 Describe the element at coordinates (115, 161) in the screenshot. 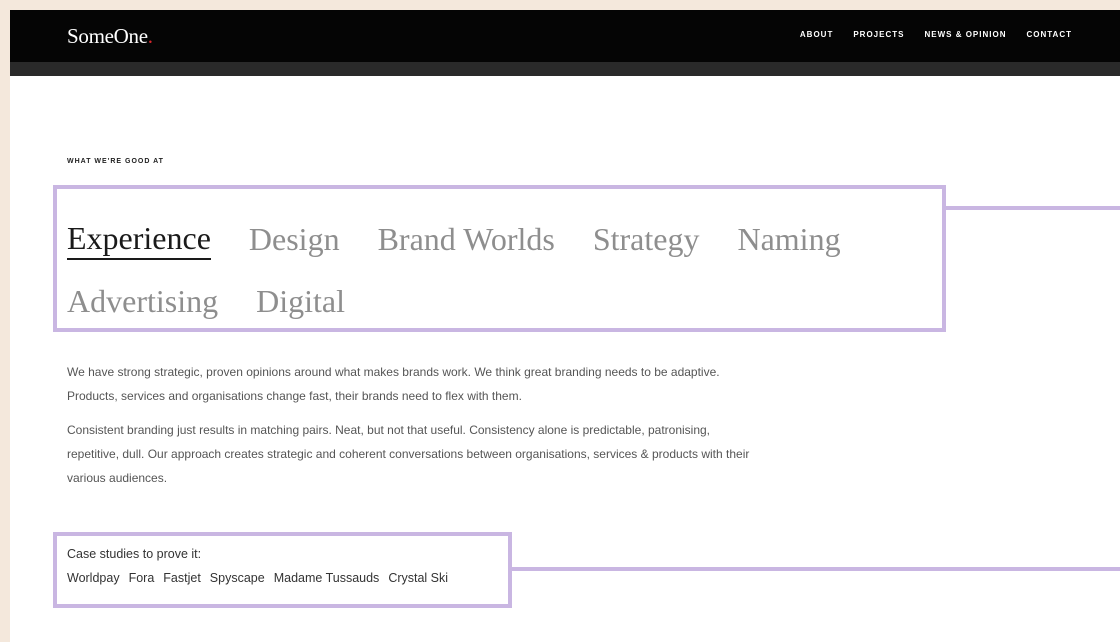

I see `section-eyebrow: WHAT WE'RE GOOD AT` at that location.